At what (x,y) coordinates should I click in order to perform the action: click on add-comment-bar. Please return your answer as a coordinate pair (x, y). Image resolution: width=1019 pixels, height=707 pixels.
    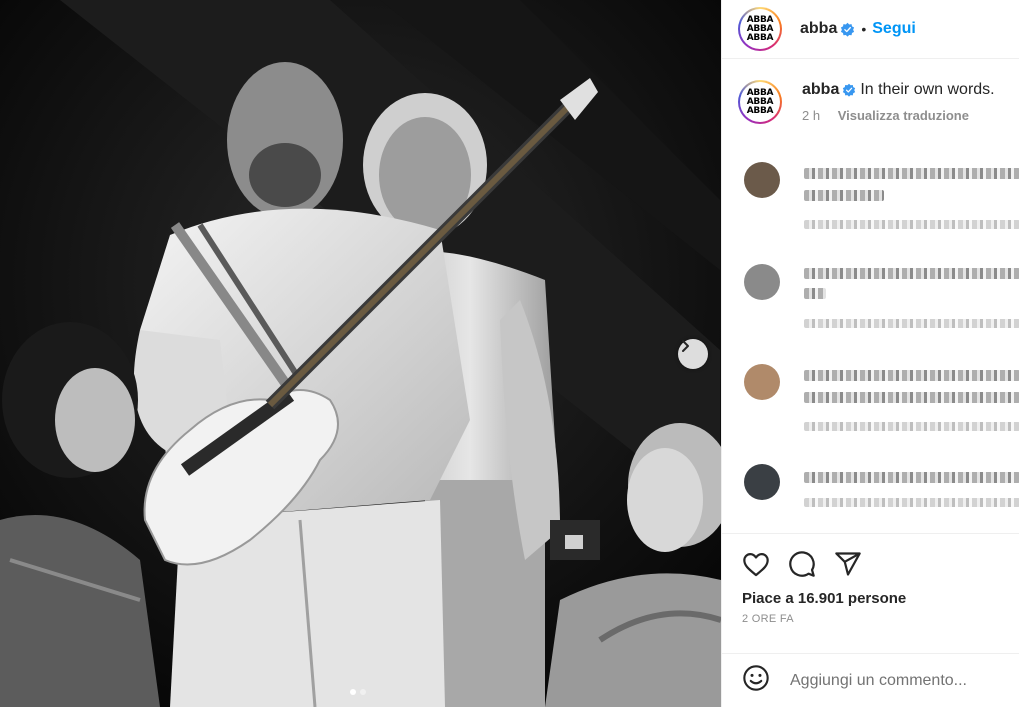
    Looking at the image, I should click on (870, 680).